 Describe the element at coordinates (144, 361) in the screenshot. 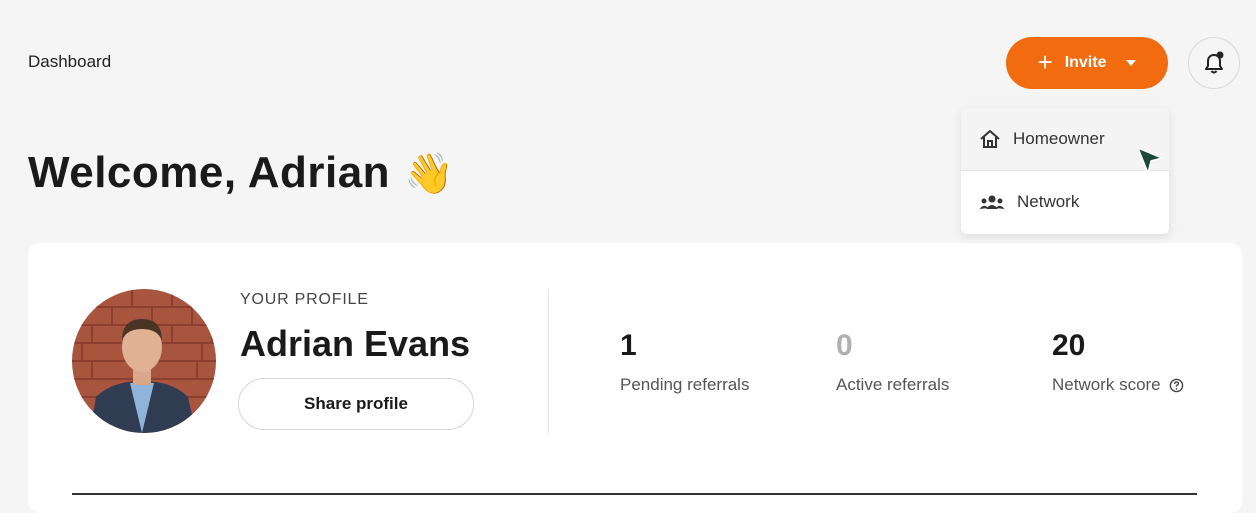

I see `avatar` at that location.